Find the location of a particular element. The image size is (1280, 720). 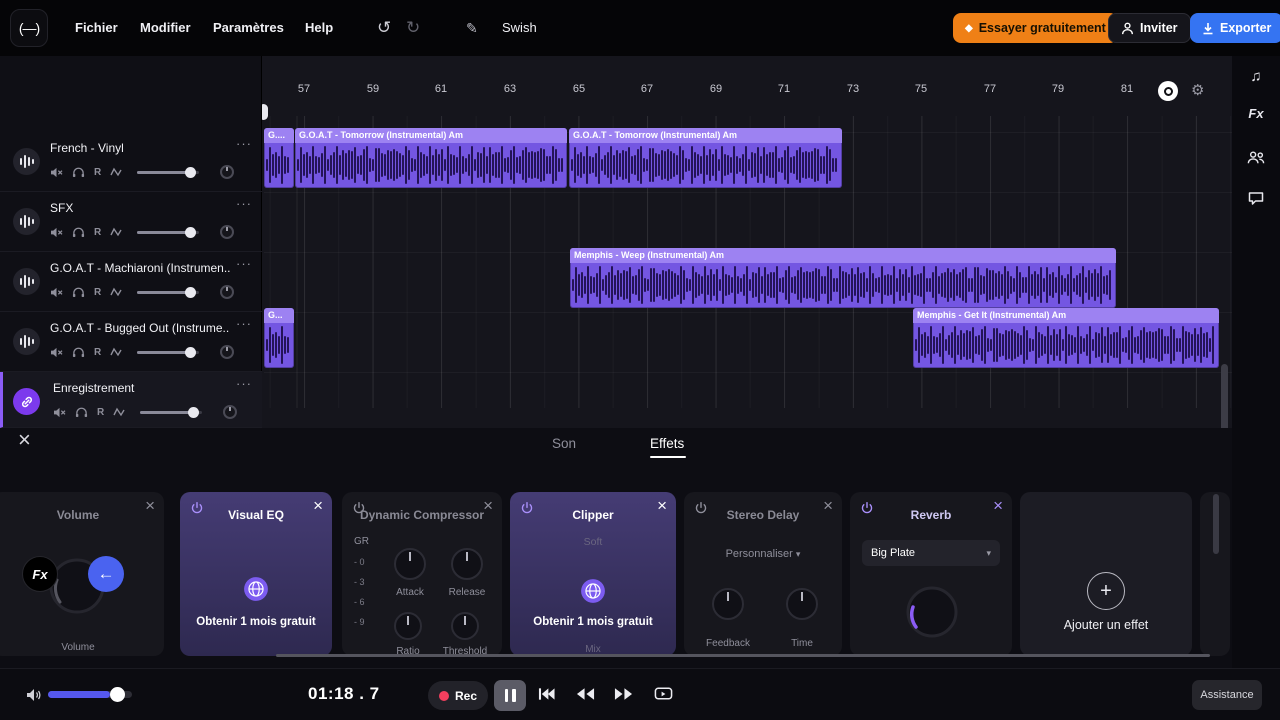

audio-clip: Memphis - Get It (Instrumental) Am is located at coordinates (1066, 338).